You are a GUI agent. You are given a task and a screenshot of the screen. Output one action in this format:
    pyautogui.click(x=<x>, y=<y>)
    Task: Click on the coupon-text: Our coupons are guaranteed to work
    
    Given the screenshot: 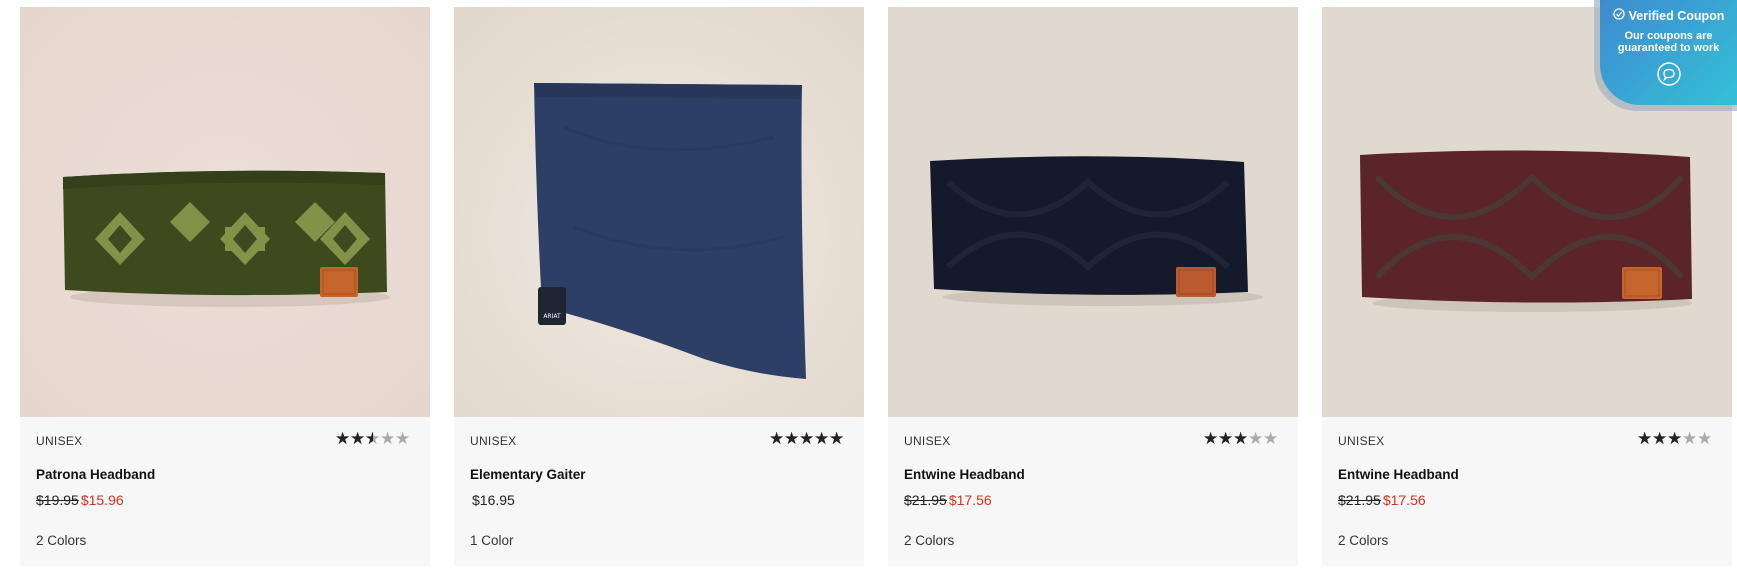 What is the action you would take?
    pyautogui.click(x=1668, y=42)
    